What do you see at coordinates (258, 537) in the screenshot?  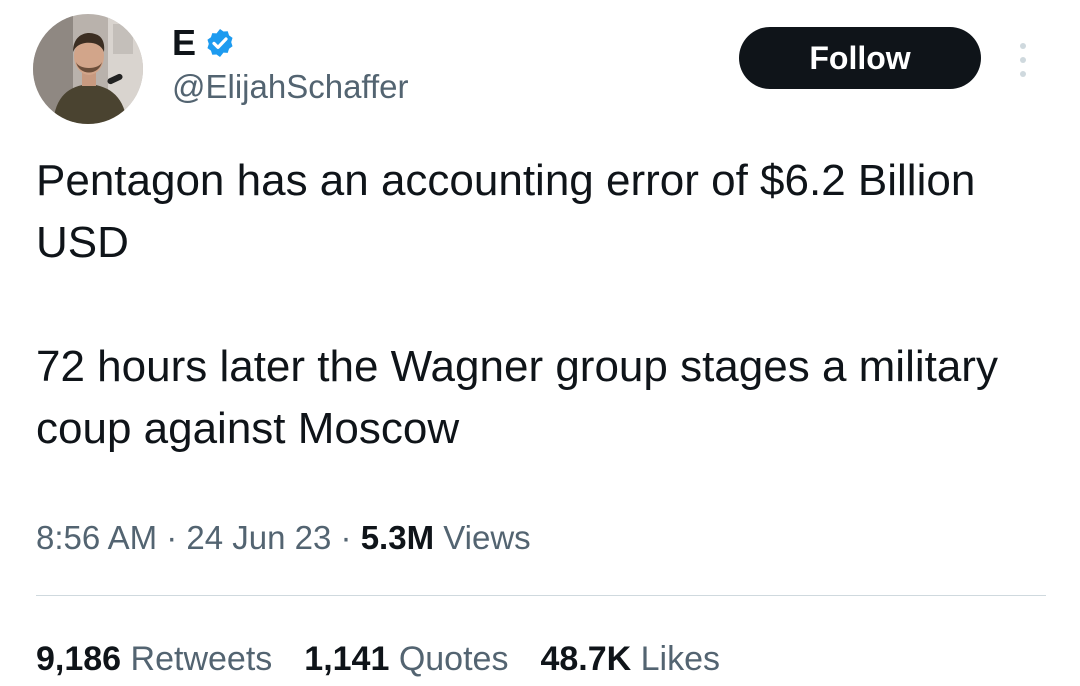 I see `tweet-date: 24 Jun 23` at bounding box center [258, 537].